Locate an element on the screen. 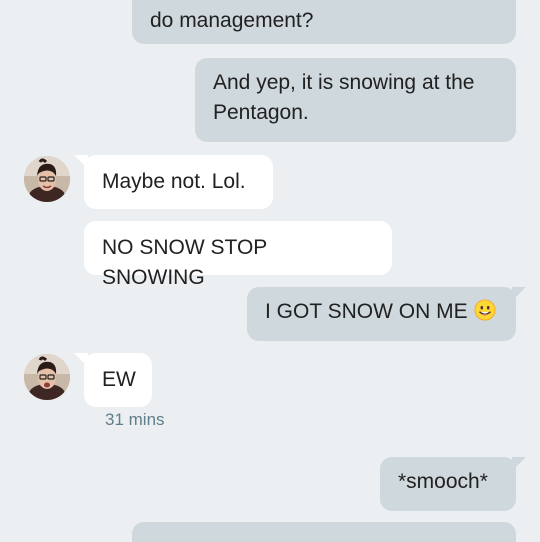  received-message-bubble: EW is located at coordinates (113, 380).